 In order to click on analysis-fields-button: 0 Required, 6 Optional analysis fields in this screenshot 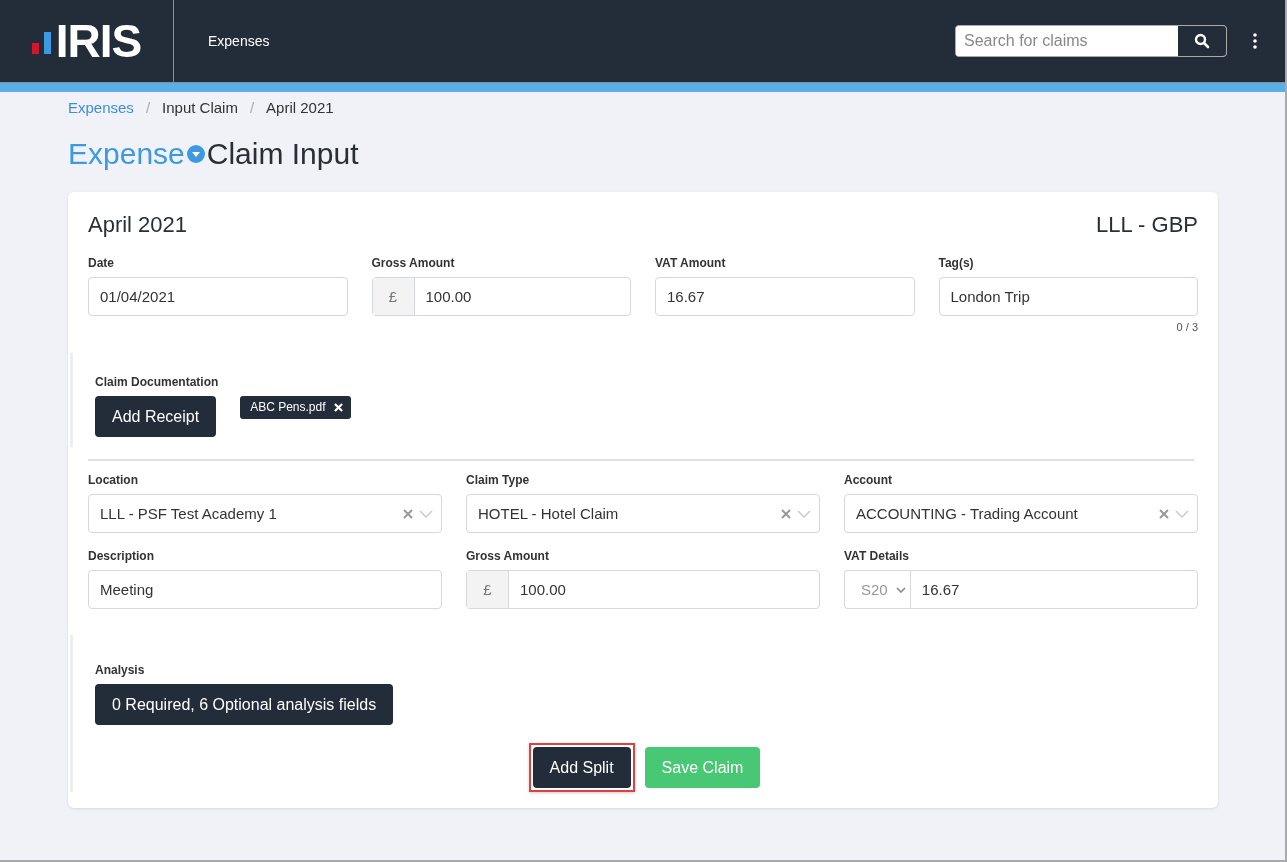, I will do `click(244, 704)`.